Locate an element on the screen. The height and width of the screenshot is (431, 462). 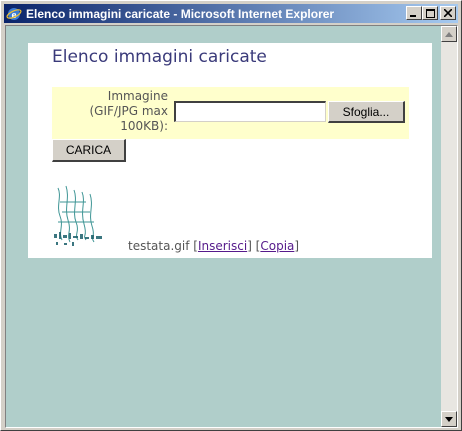
close-button is located at coordinates (448, 13).